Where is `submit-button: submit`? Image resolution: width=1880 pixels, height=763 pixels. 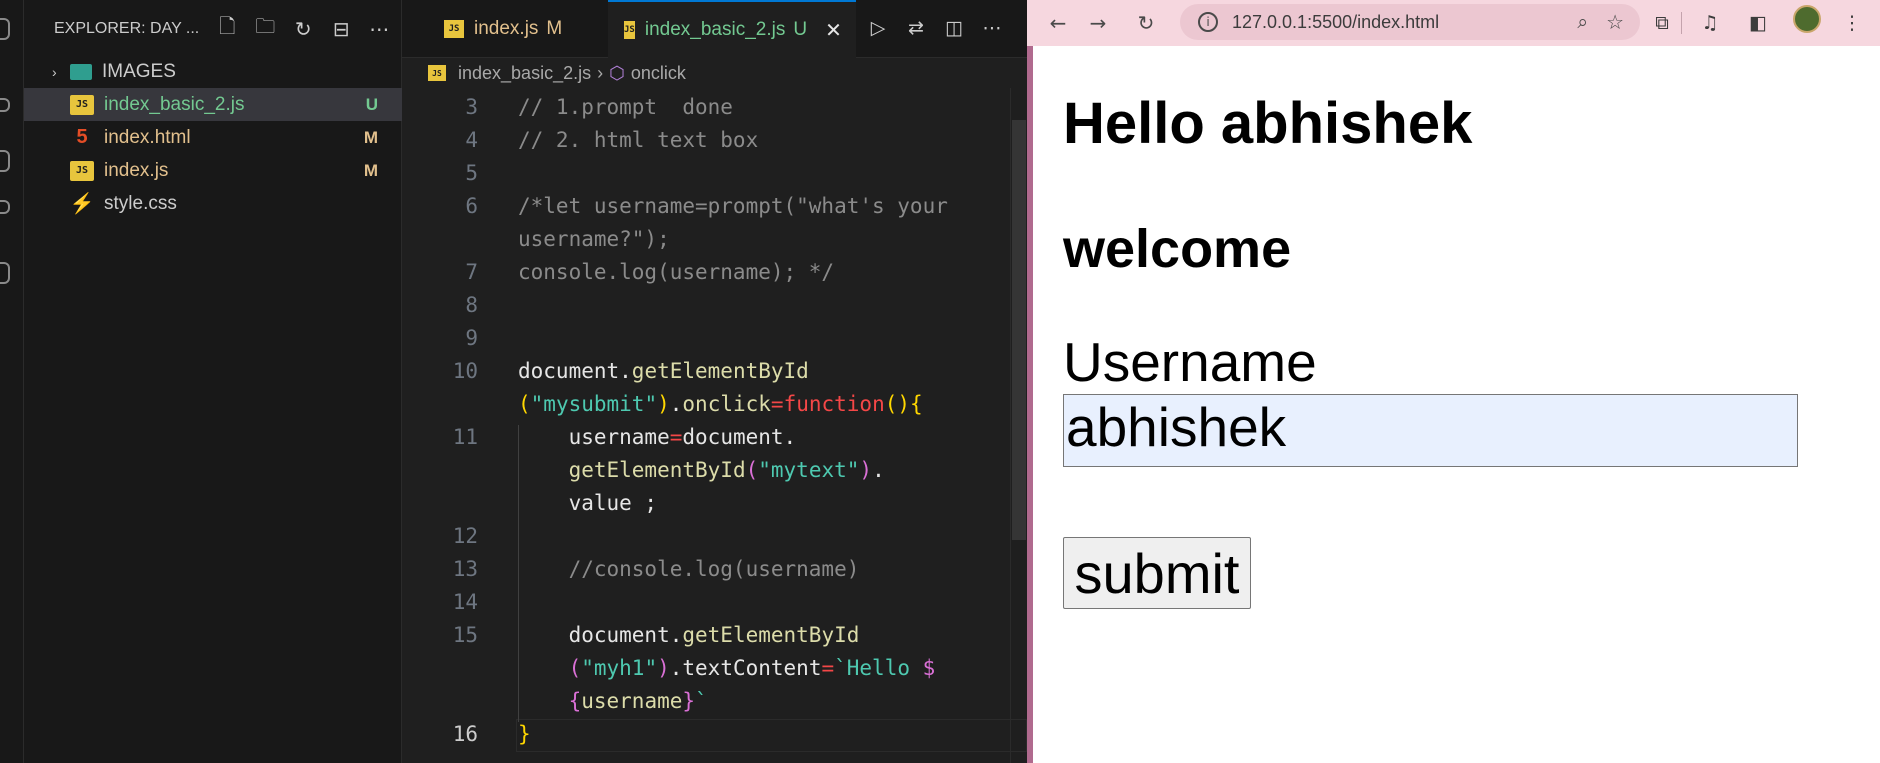 submit-button: submit is located at coordinates (1157, 573).